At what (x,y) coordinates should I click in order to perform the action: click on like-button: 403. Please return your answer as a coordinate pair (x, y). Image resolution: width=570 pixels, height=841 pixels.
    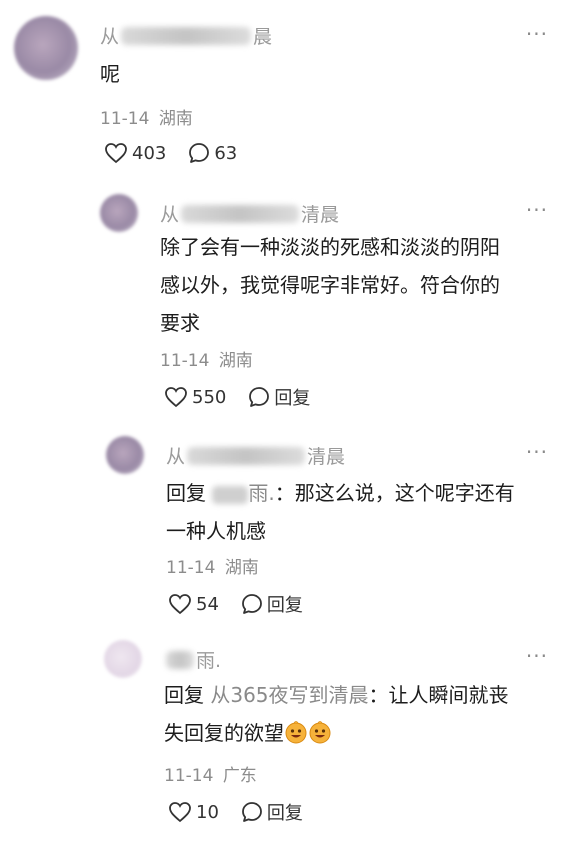
    Looking at the image, I should click on (135, 153).